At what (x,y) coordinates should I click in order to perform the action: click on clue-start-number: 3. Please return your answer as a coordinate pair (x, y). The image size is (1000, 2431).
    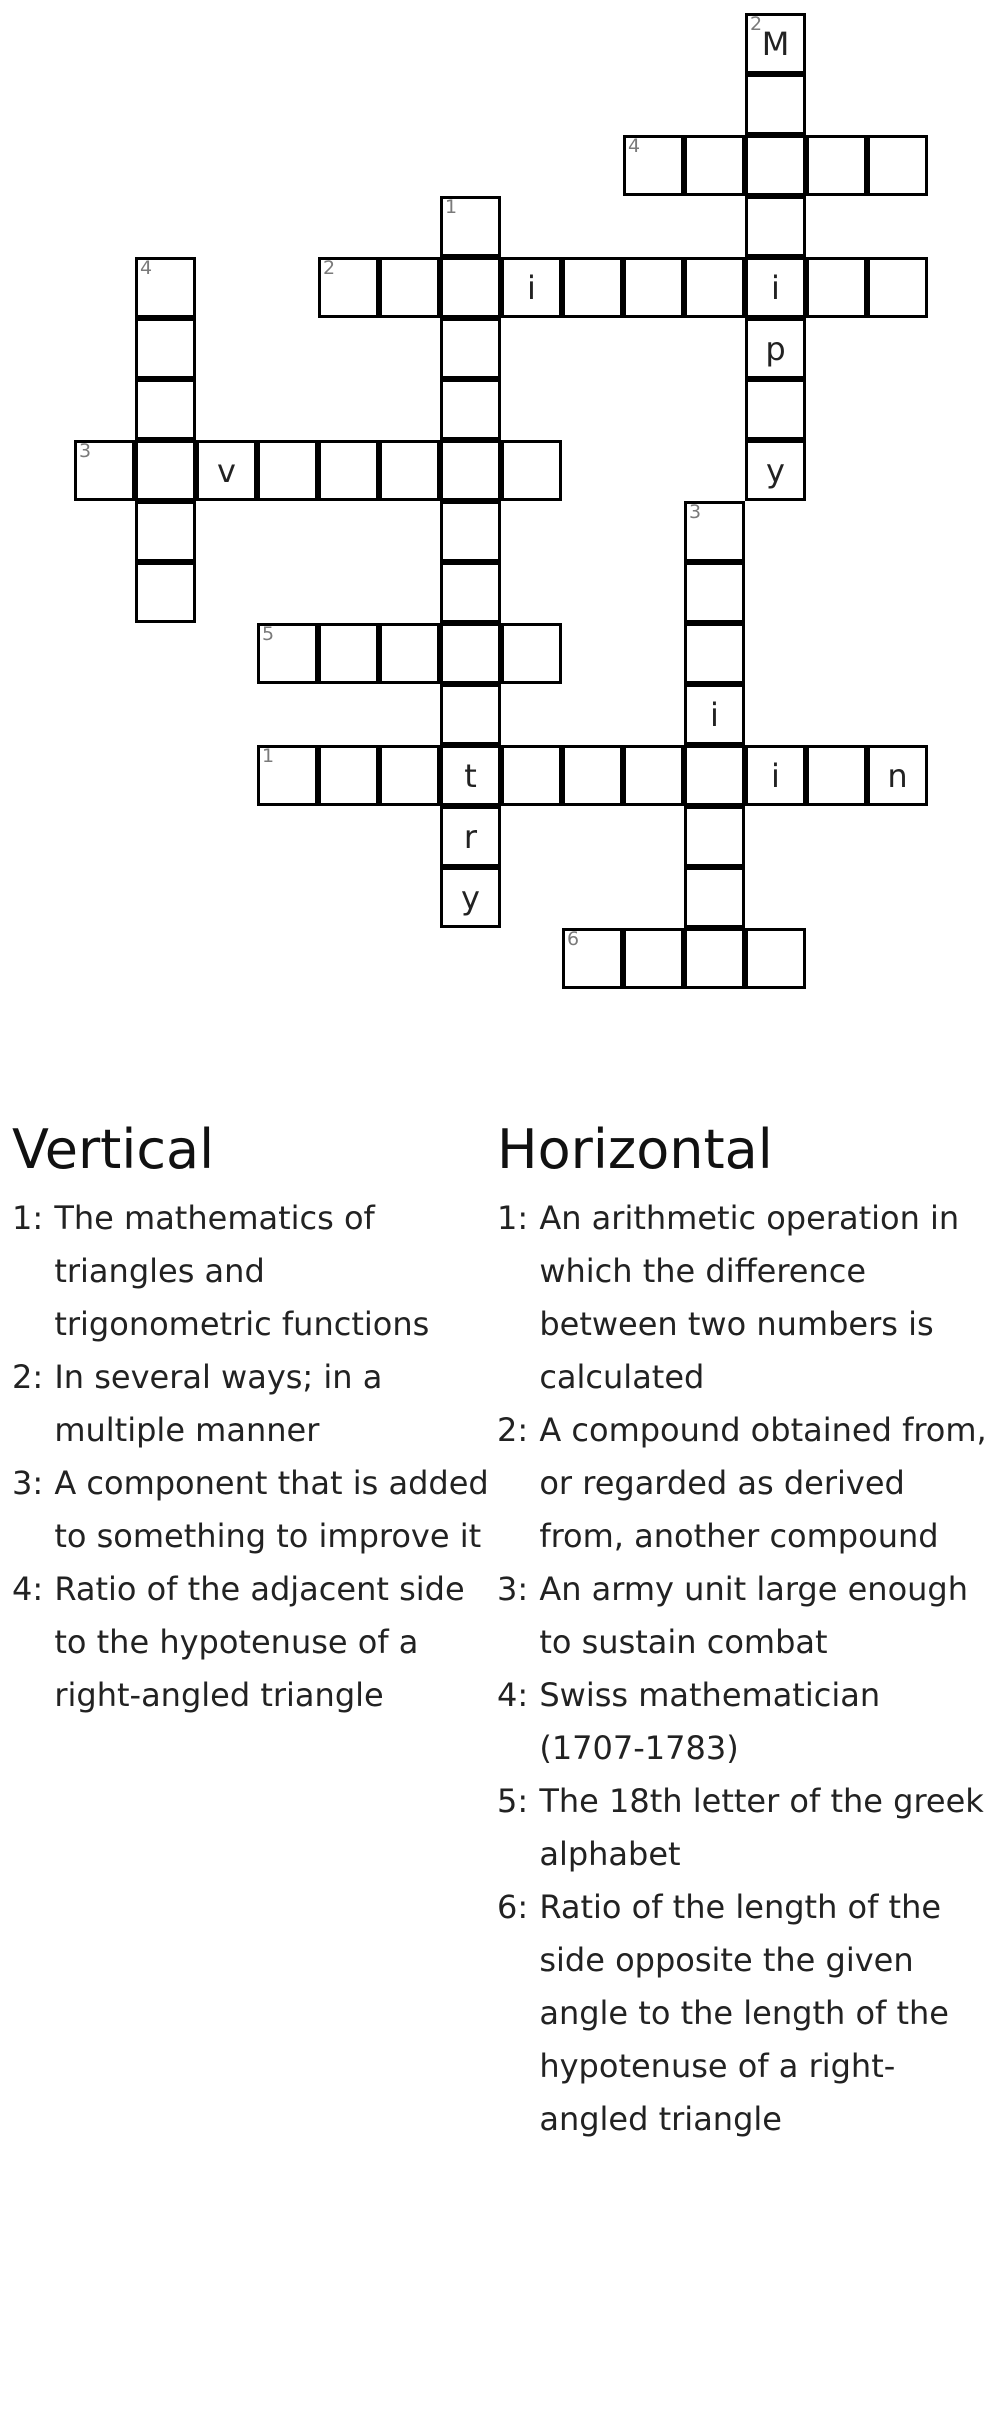
    Looking at the image, I should click on (85, 451).